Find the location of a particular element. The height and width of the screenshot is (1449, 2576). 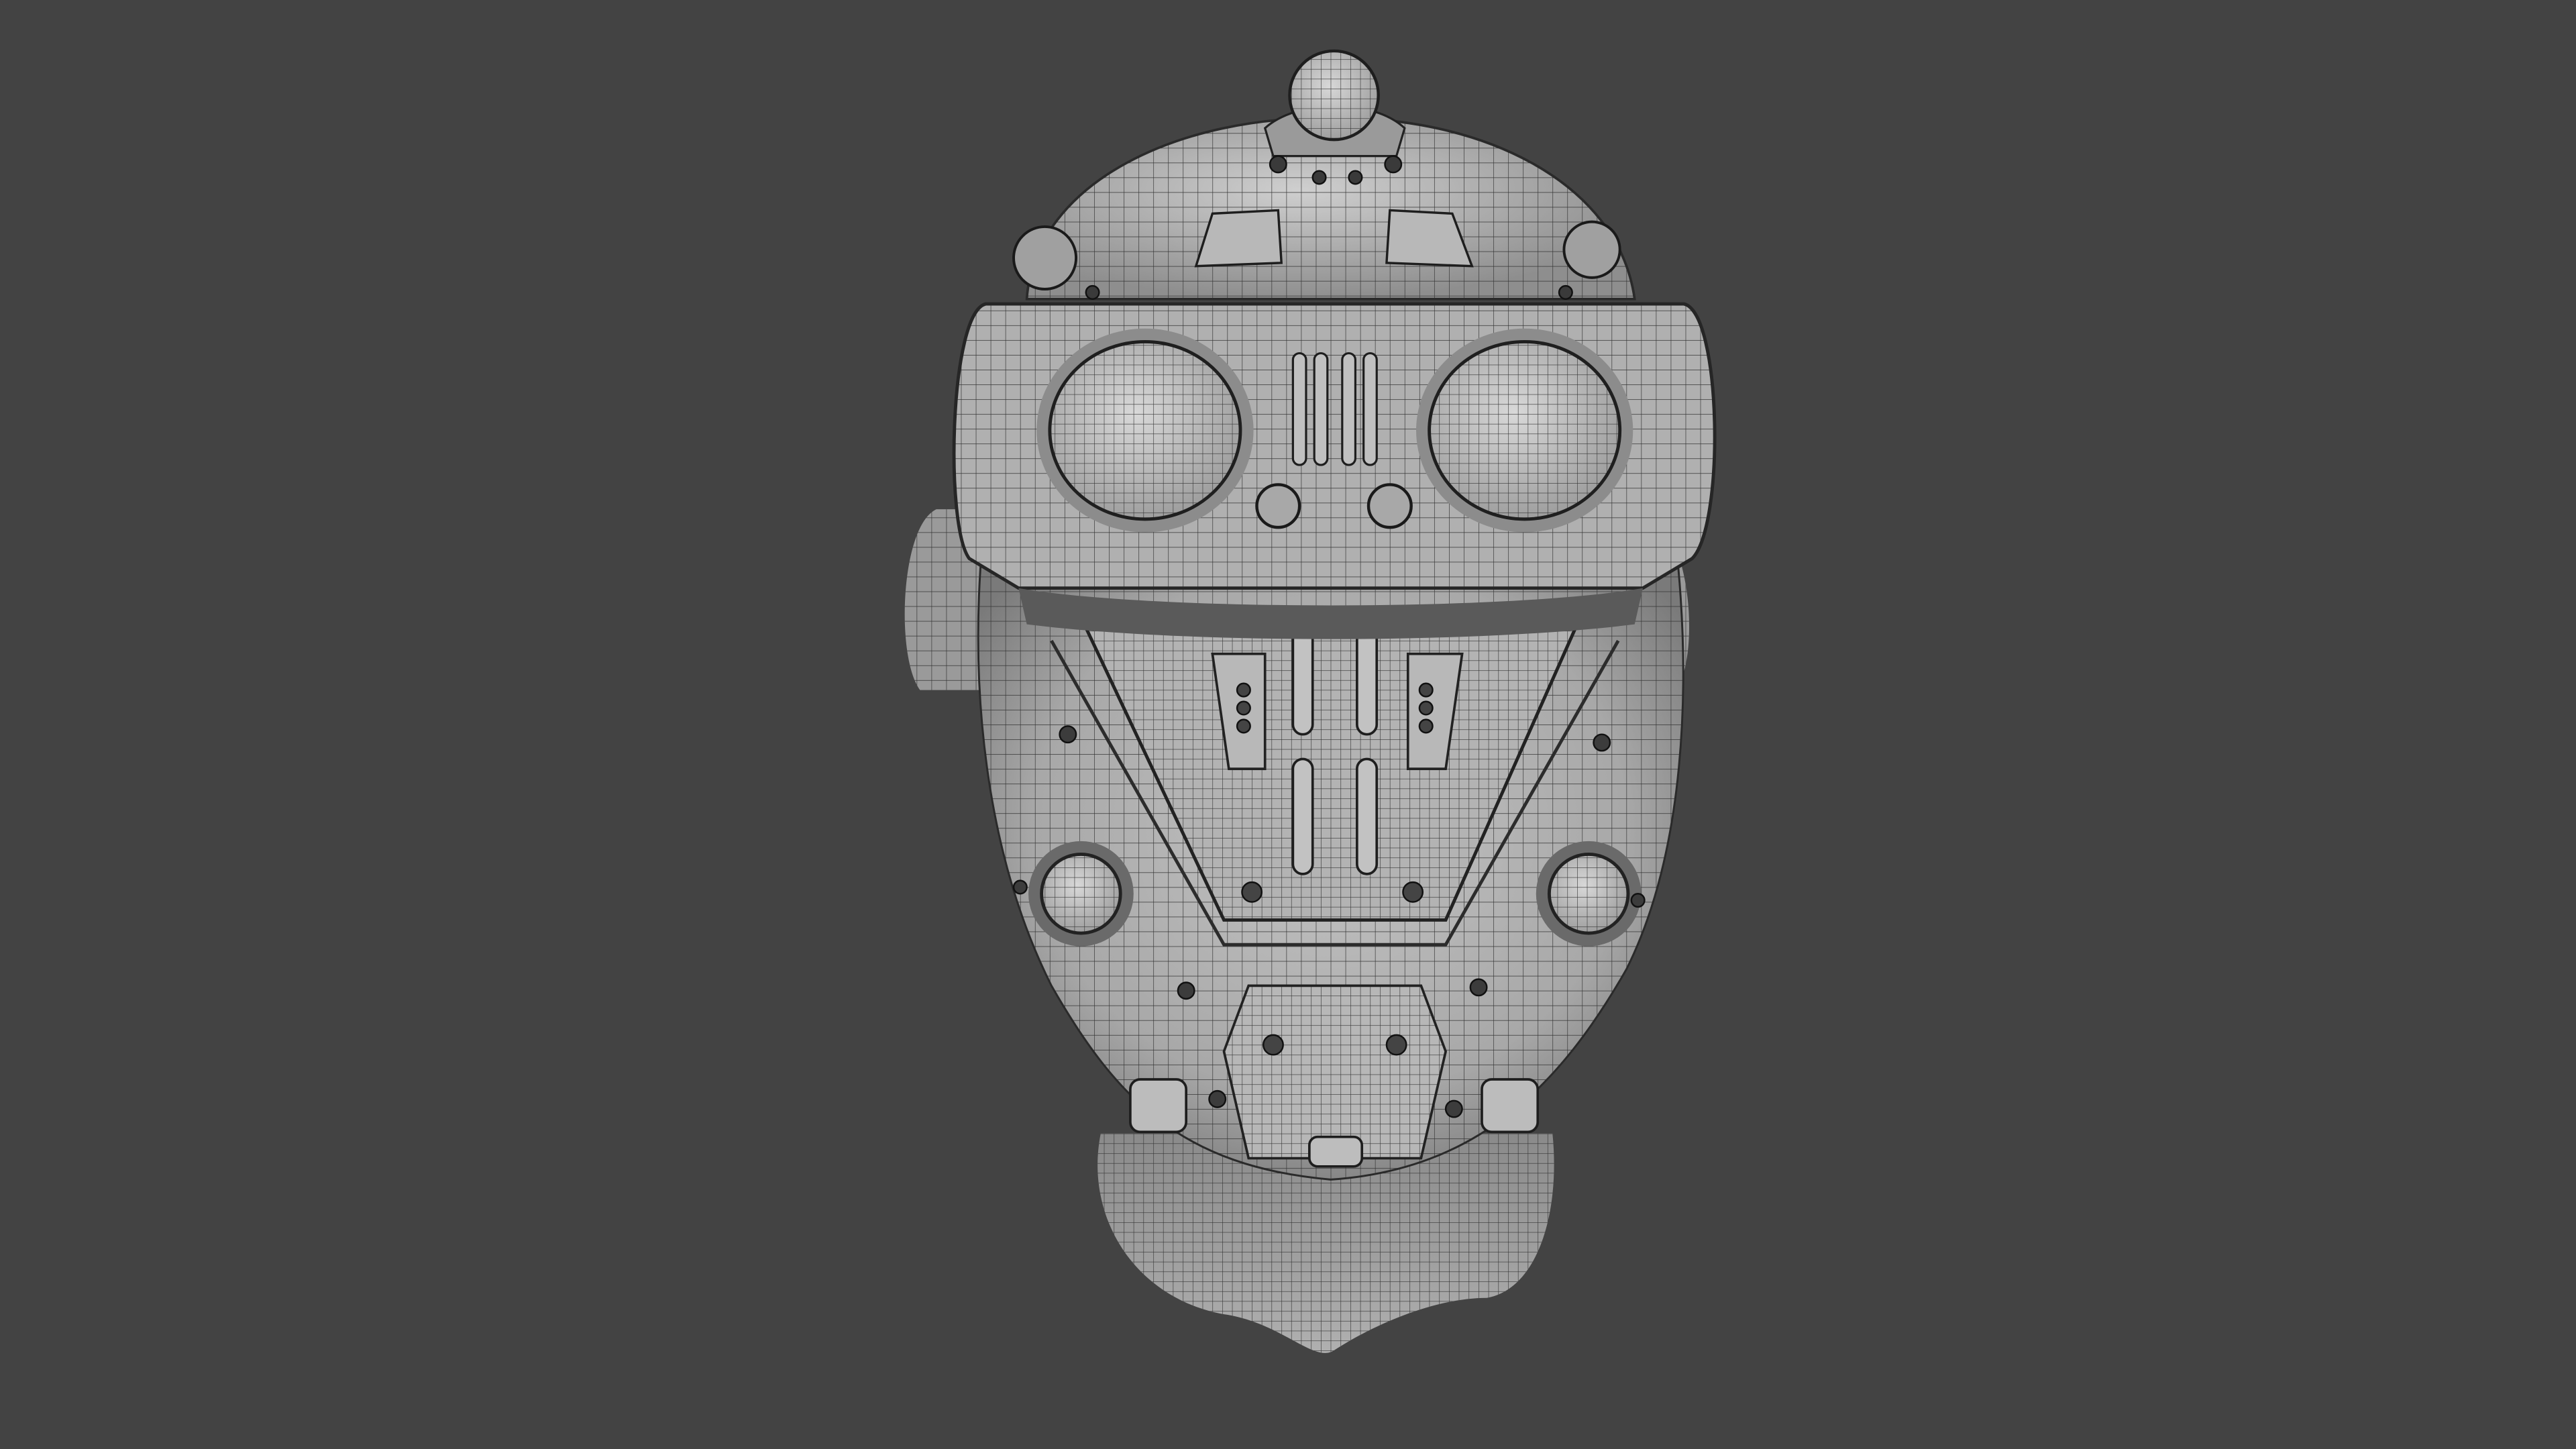

slot-upper-left is located at coordinates (1302, 681).